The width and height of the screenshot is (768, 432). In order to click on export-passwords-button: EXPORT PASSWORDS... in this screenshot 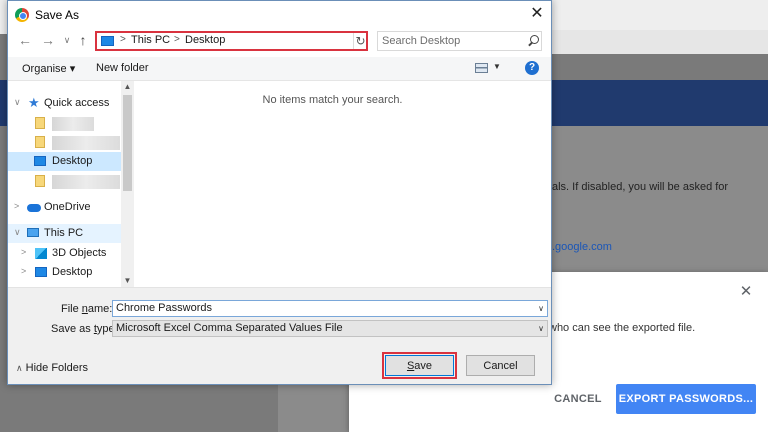, I will do `click(686, 399)`.